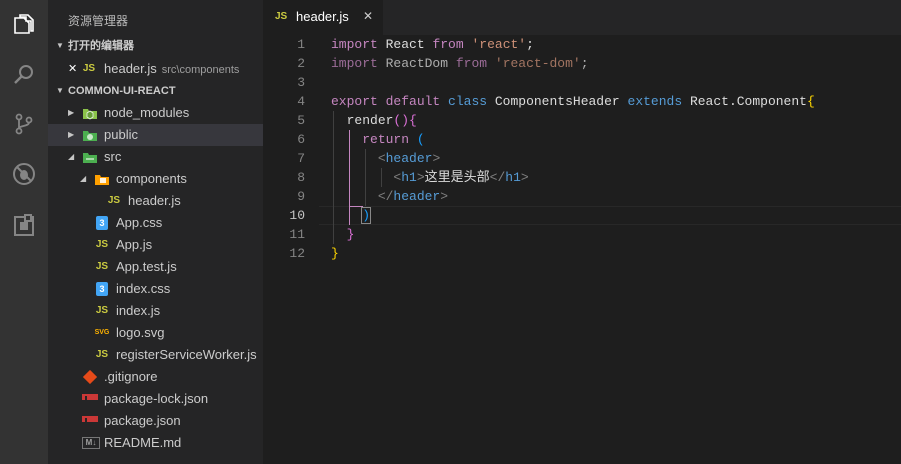  Describe the element at coordinates (582, 17) in the screenshot. I see `tab-bar: JS header.js ✕` at that location.